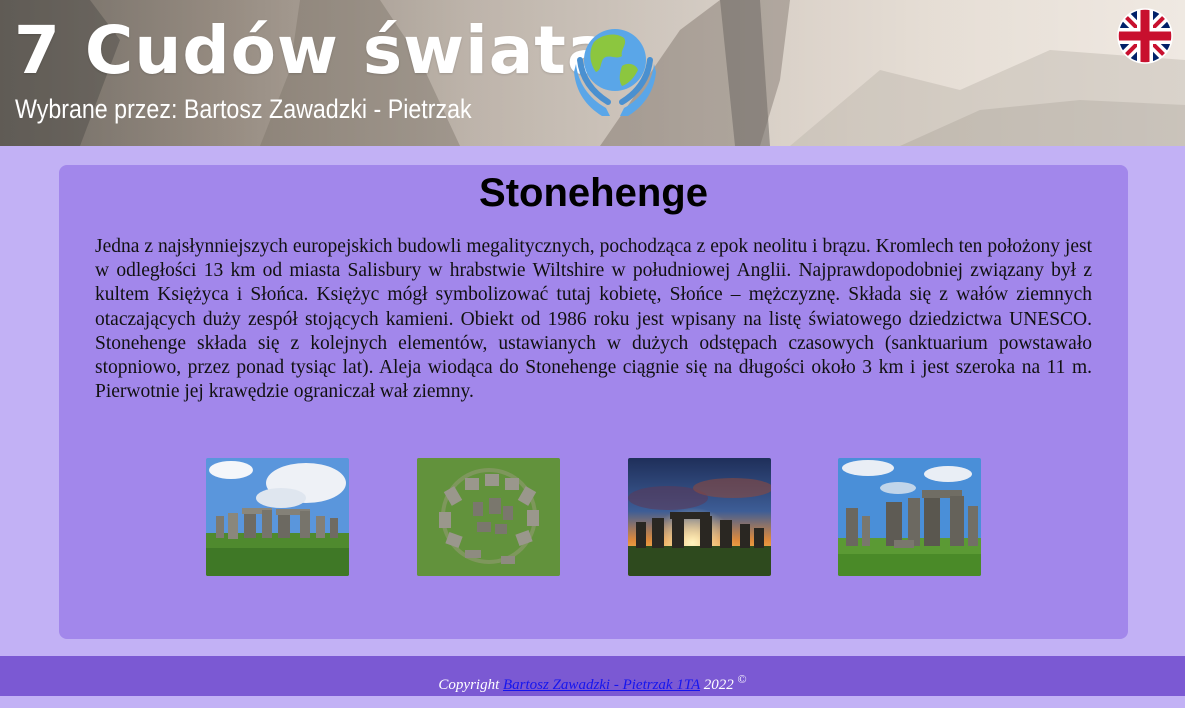 The width and height of the screenshot is (1185, 708). Describe the element at coordinates (615, 72) in the screenshot. I see `globe-in-hands-icon` at that location.